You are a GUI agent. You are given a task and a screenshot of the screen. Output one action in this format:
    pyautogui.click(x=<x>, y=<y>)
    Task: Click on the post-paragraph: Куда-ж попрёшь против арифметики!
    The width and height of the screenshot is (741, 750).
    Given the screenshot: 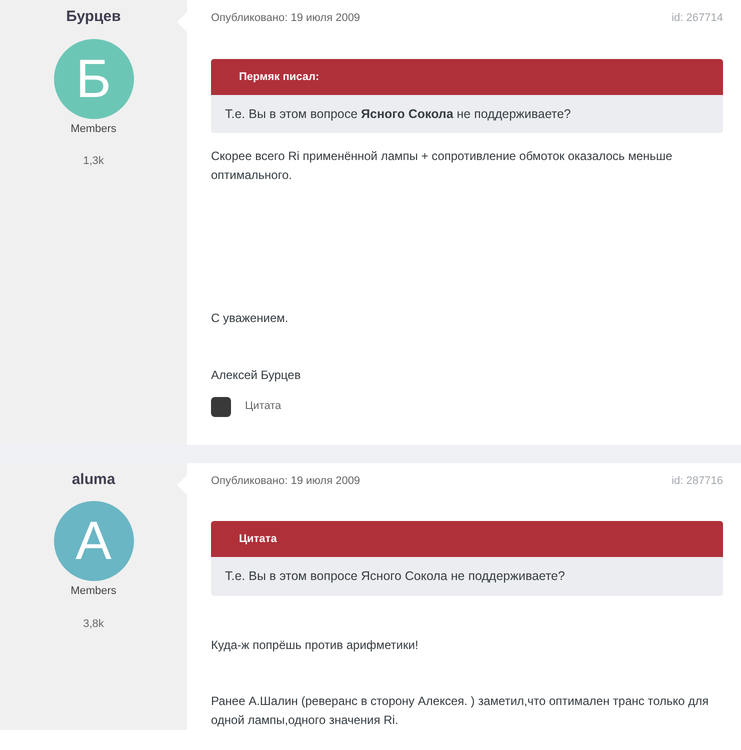 What is the action you would take?
    pyautogui.click(x=315, y=645)
    